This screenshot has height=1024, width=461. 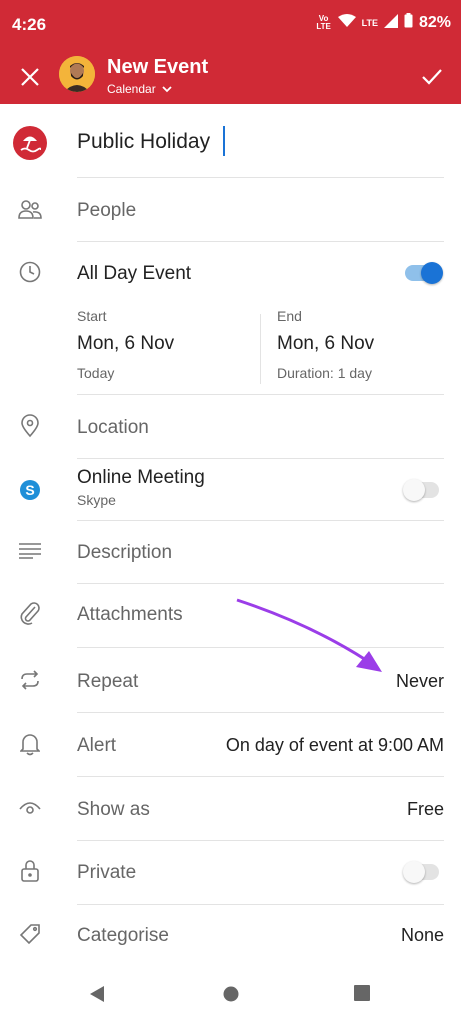 What do you see at coordinates (113, 427) in the screenshot?
I see `location-label: Location` at bounding box center [113, 427].